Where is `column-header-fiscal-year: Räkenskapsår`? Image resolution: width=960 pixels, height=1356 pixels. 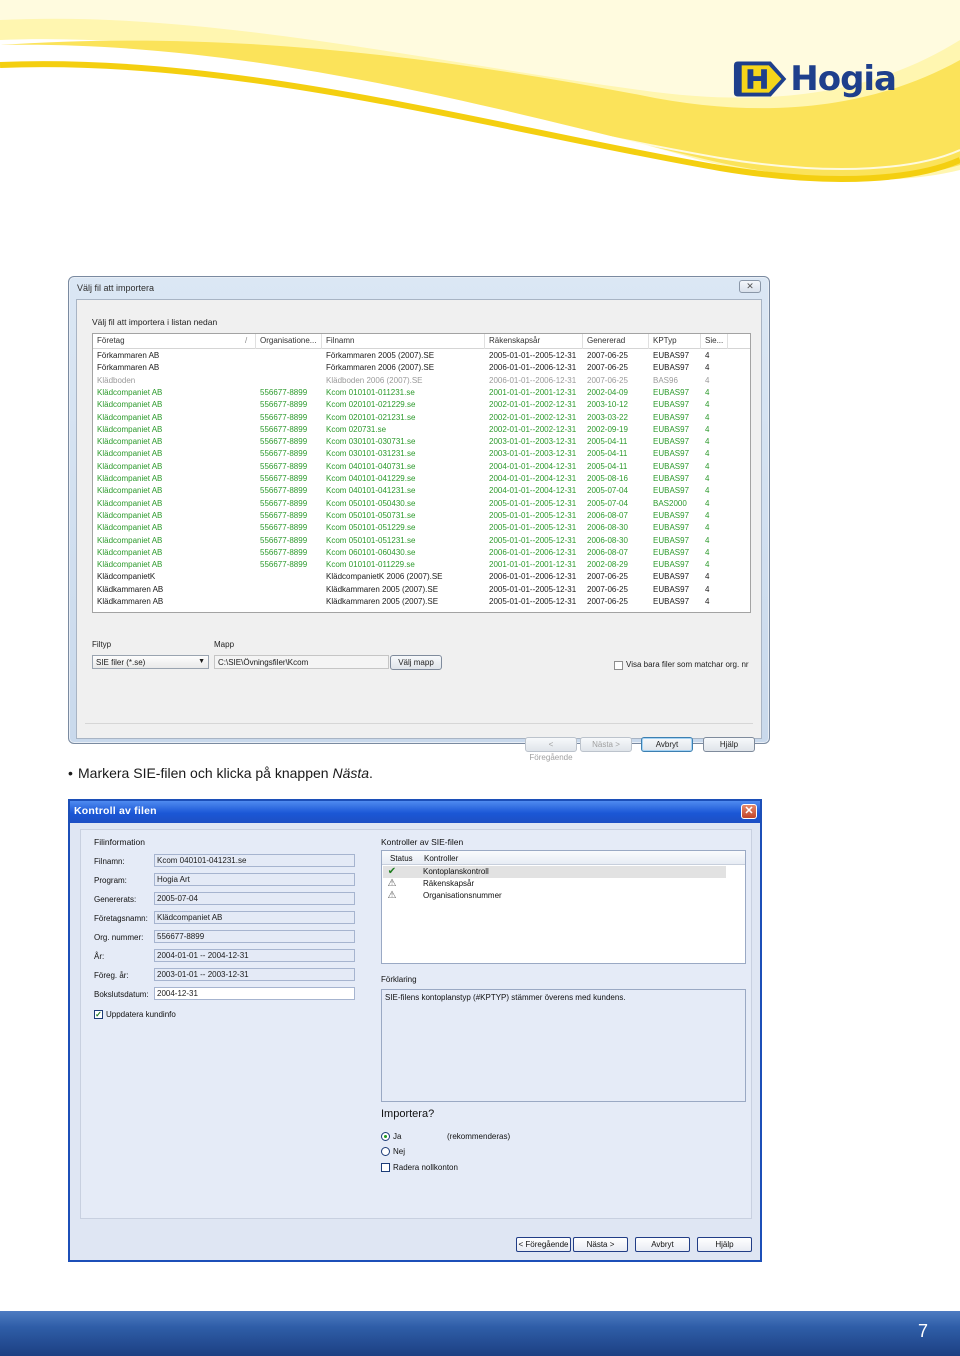
column-header-fiscal-year: Räkenskapsår is located at coordinates (514, 340).